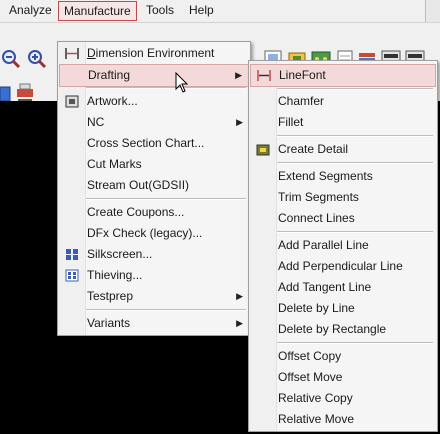  What do you see at coordinates (343, 75) in the screenshot?
I see `menu-item-linefont: LineFont` at bounding box center [343, 75].